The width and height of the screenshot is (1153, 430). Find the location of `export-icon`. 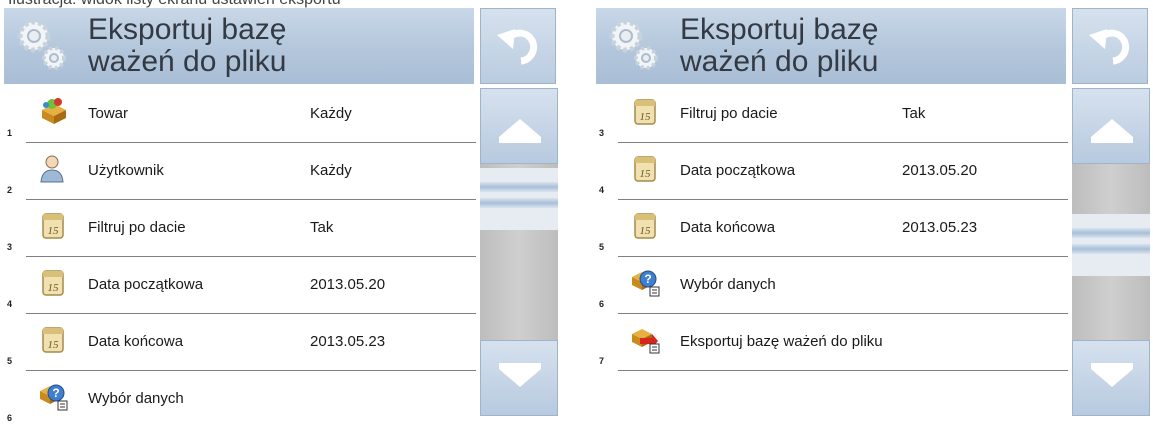

export-icon is located at coordinates (646, 341).